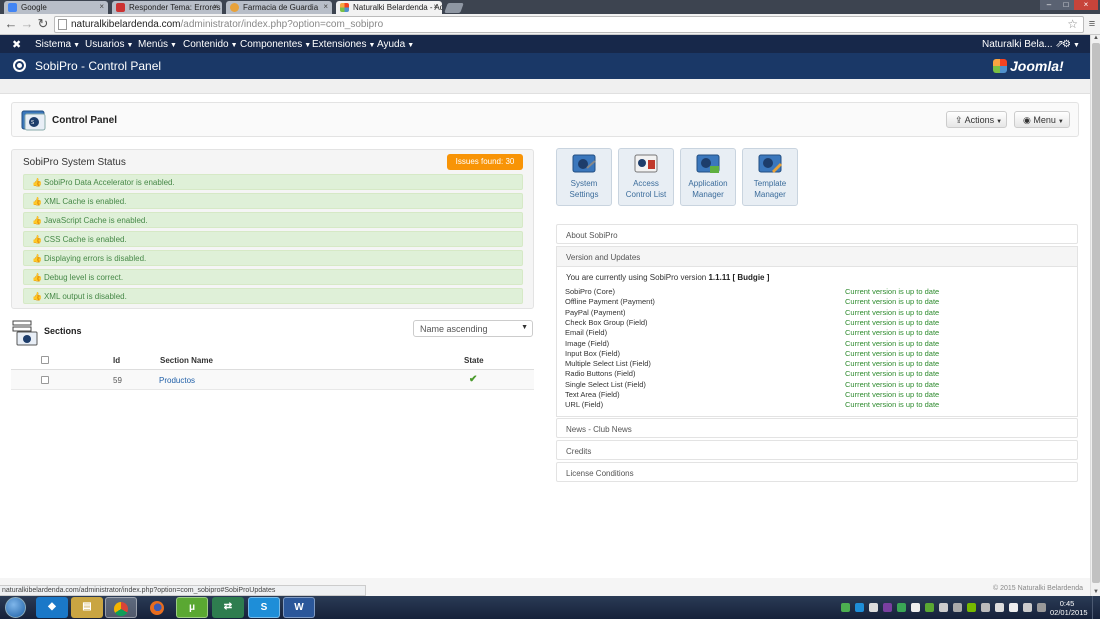  What do you see at coordinates (120, 7) in the screenshot?
I see `forum-favicon-icon` at bounding box center [120, 7].